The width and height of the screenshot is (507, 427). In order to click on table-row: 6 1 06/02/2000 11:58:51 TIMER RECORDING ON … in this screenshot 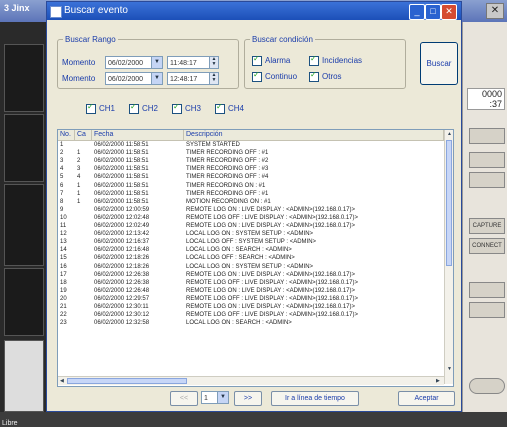, I will do `click(251, 186)`.